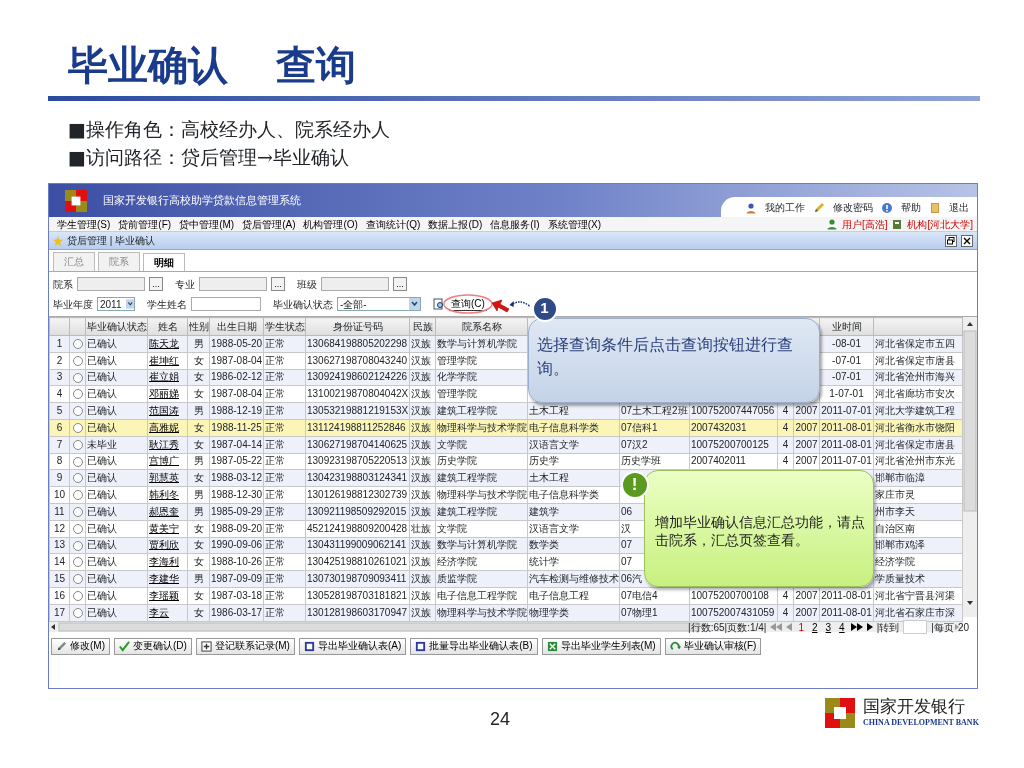 The image size is (1024, 768). Describe the element at coordinates (457, 377) in the screenshot. I see `table-cell: 化学学院` at that location.